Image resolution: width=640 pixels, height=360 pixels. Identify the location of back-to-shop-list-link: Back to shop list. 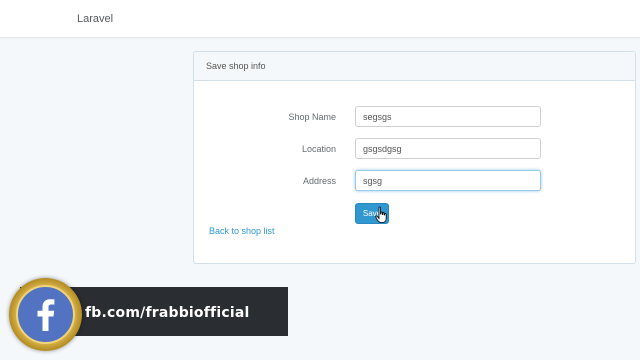
(242, 231).